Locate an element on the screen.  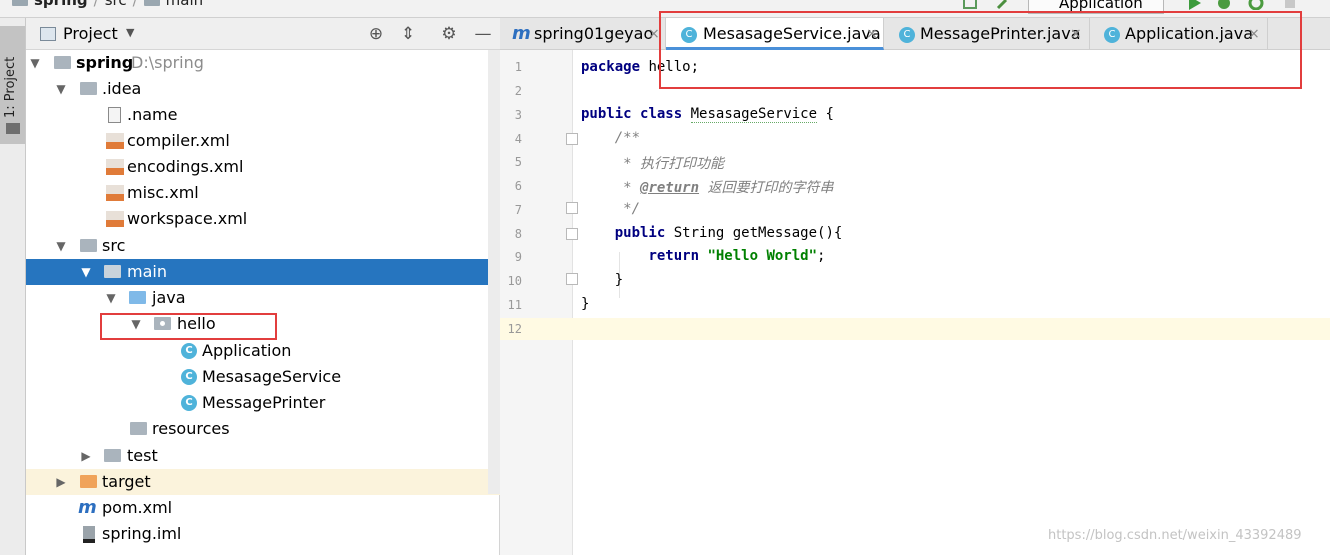
debug-icon is located at coordinates (1224, 5).